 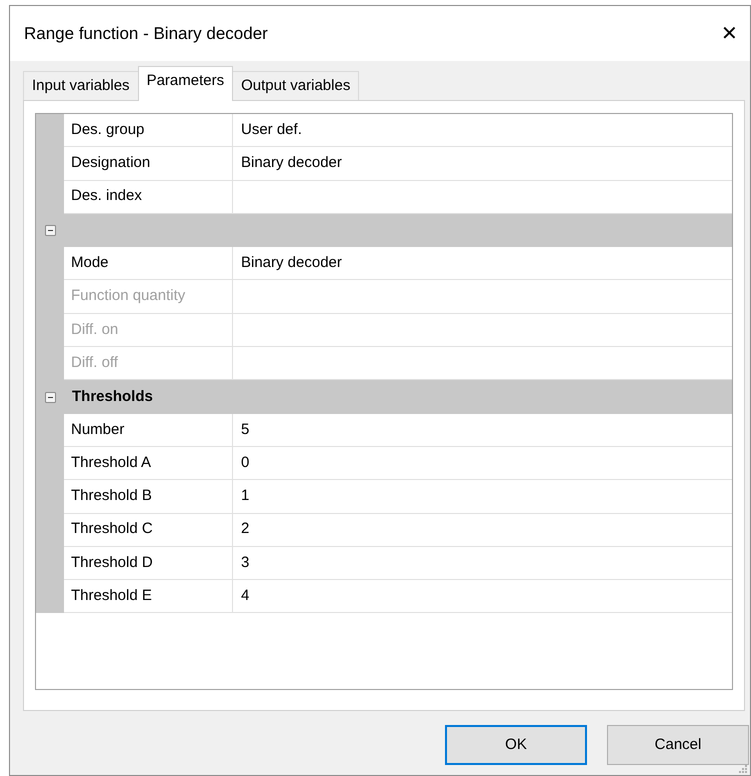 I want to click on close-button: ✕, so click(x=729, y=34).